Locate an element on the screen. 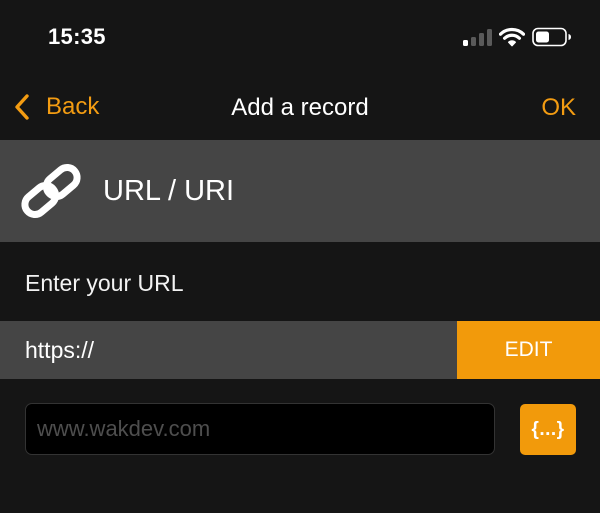 Image resolution: width=600 pixels, height=513 pixels. status-time: 15:35 is located at coordinates (77, 36).